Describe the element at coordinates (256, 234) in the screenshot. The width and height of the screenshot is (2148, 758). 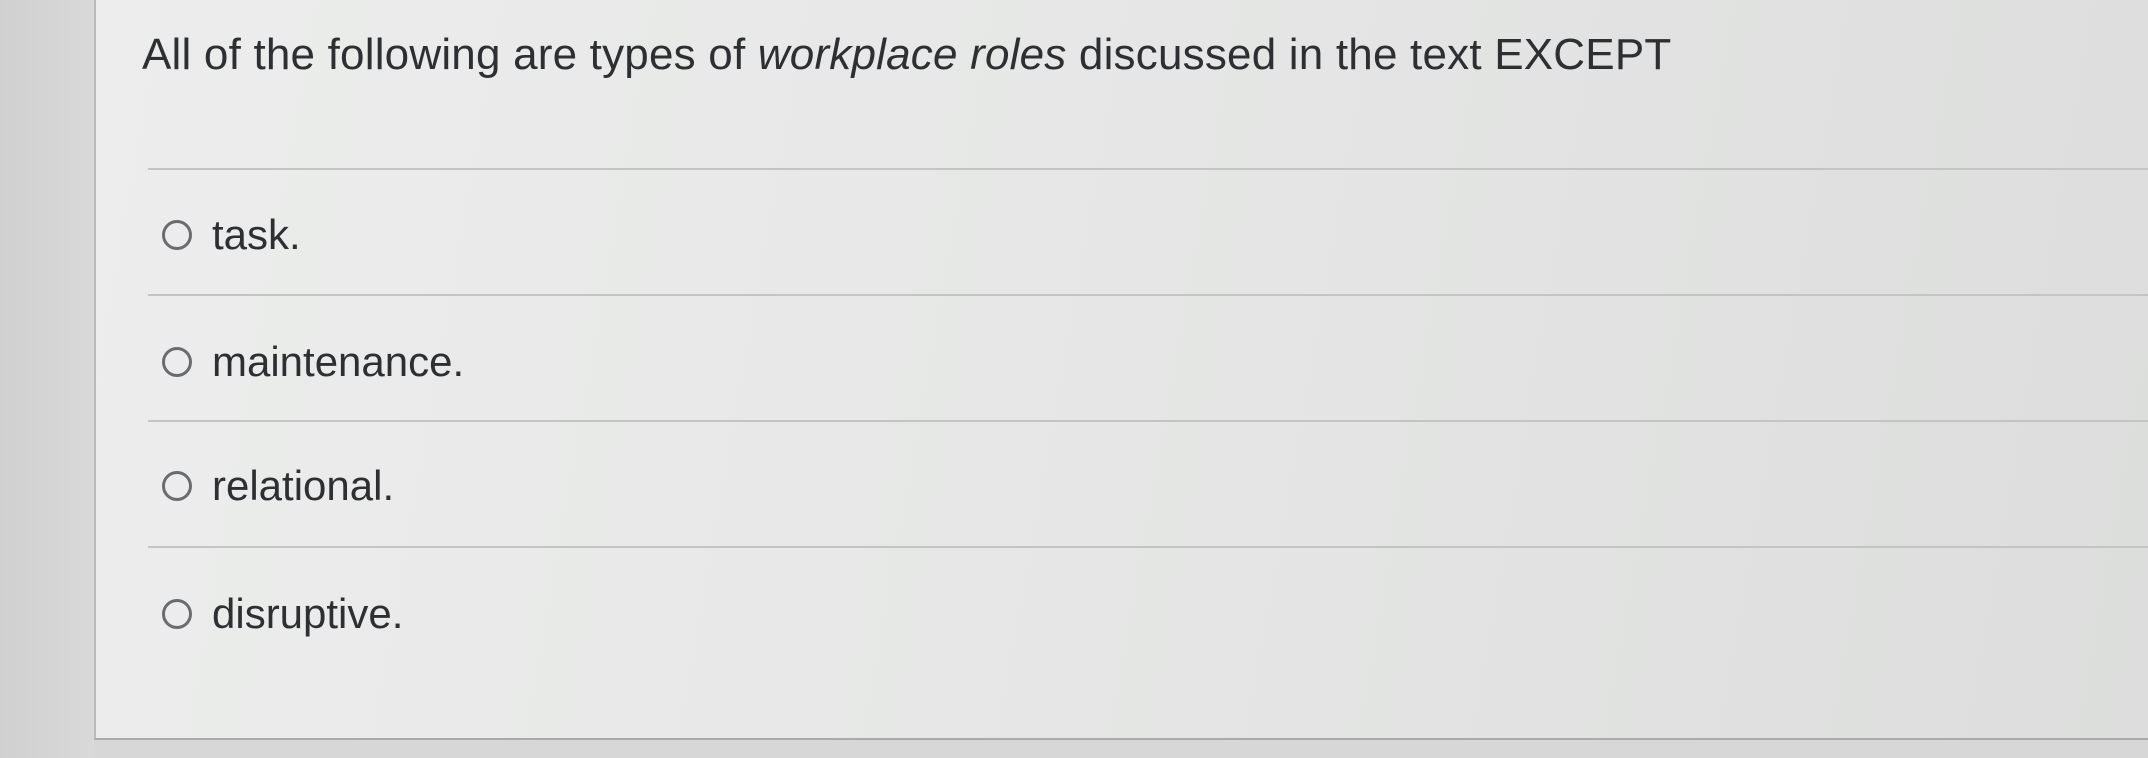
I see `answer-option-label: task.` at that location.